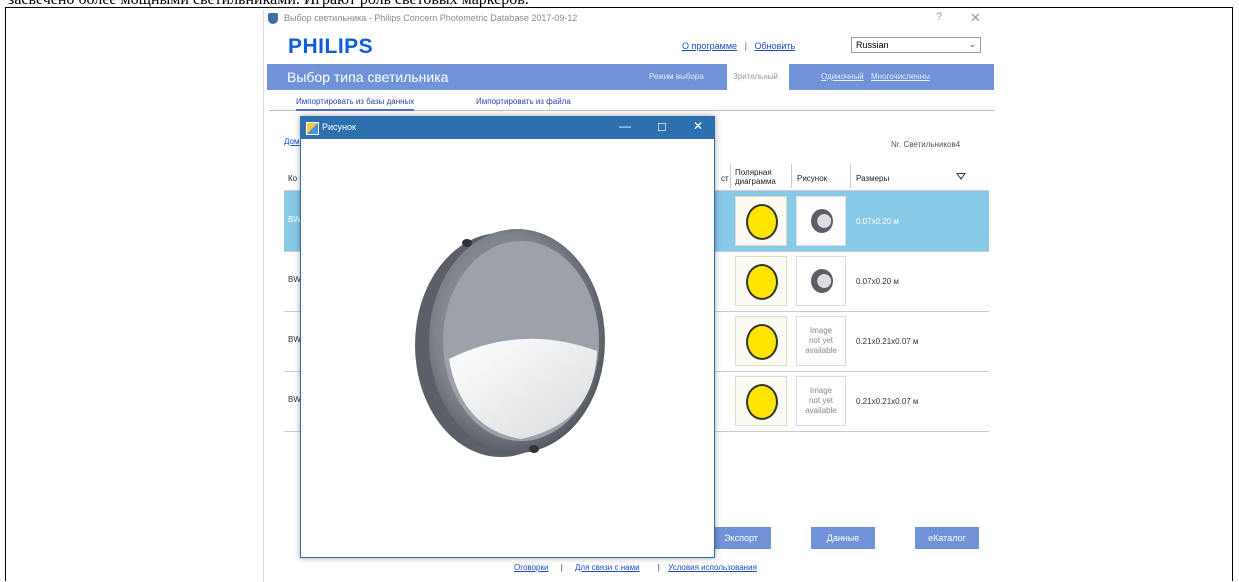 The width and height of the screenshot is (1239, 582). What do you see at coordinates (507, 128) in the screenshot?
I see `dialog-title-bar: Рисунок — ☐ ✕` at bounding box center [507, 128].